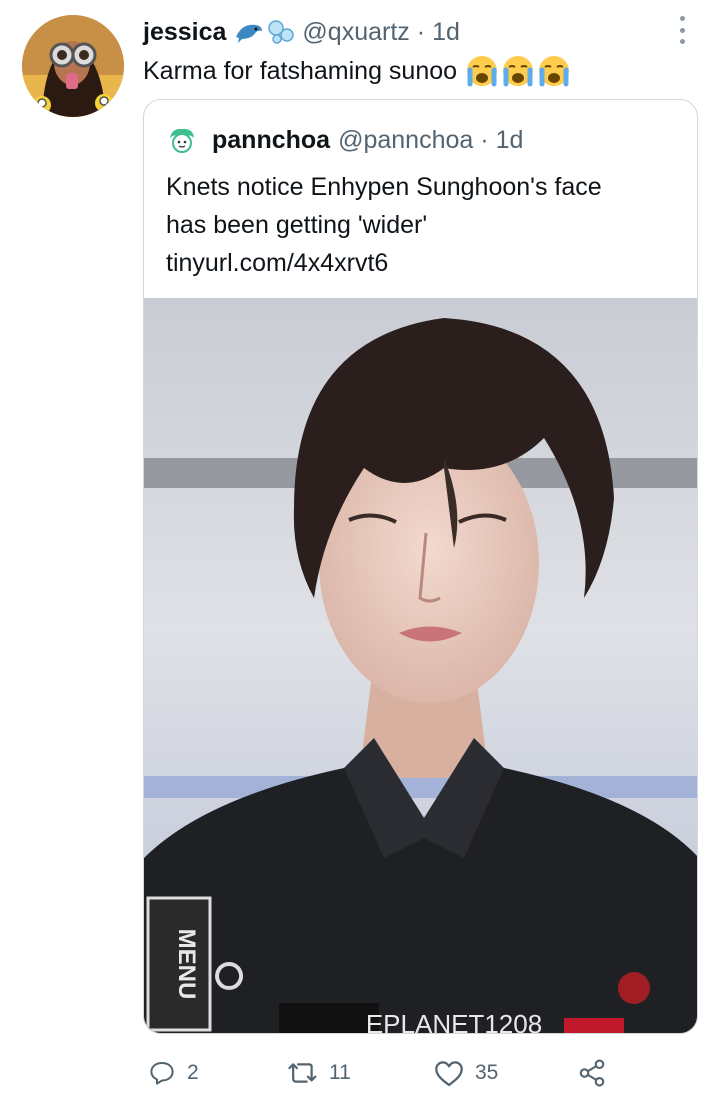 Image resolution: width=719 pixels, height=1095 pixels. I want to click on name-emojis, so click(265, 32).